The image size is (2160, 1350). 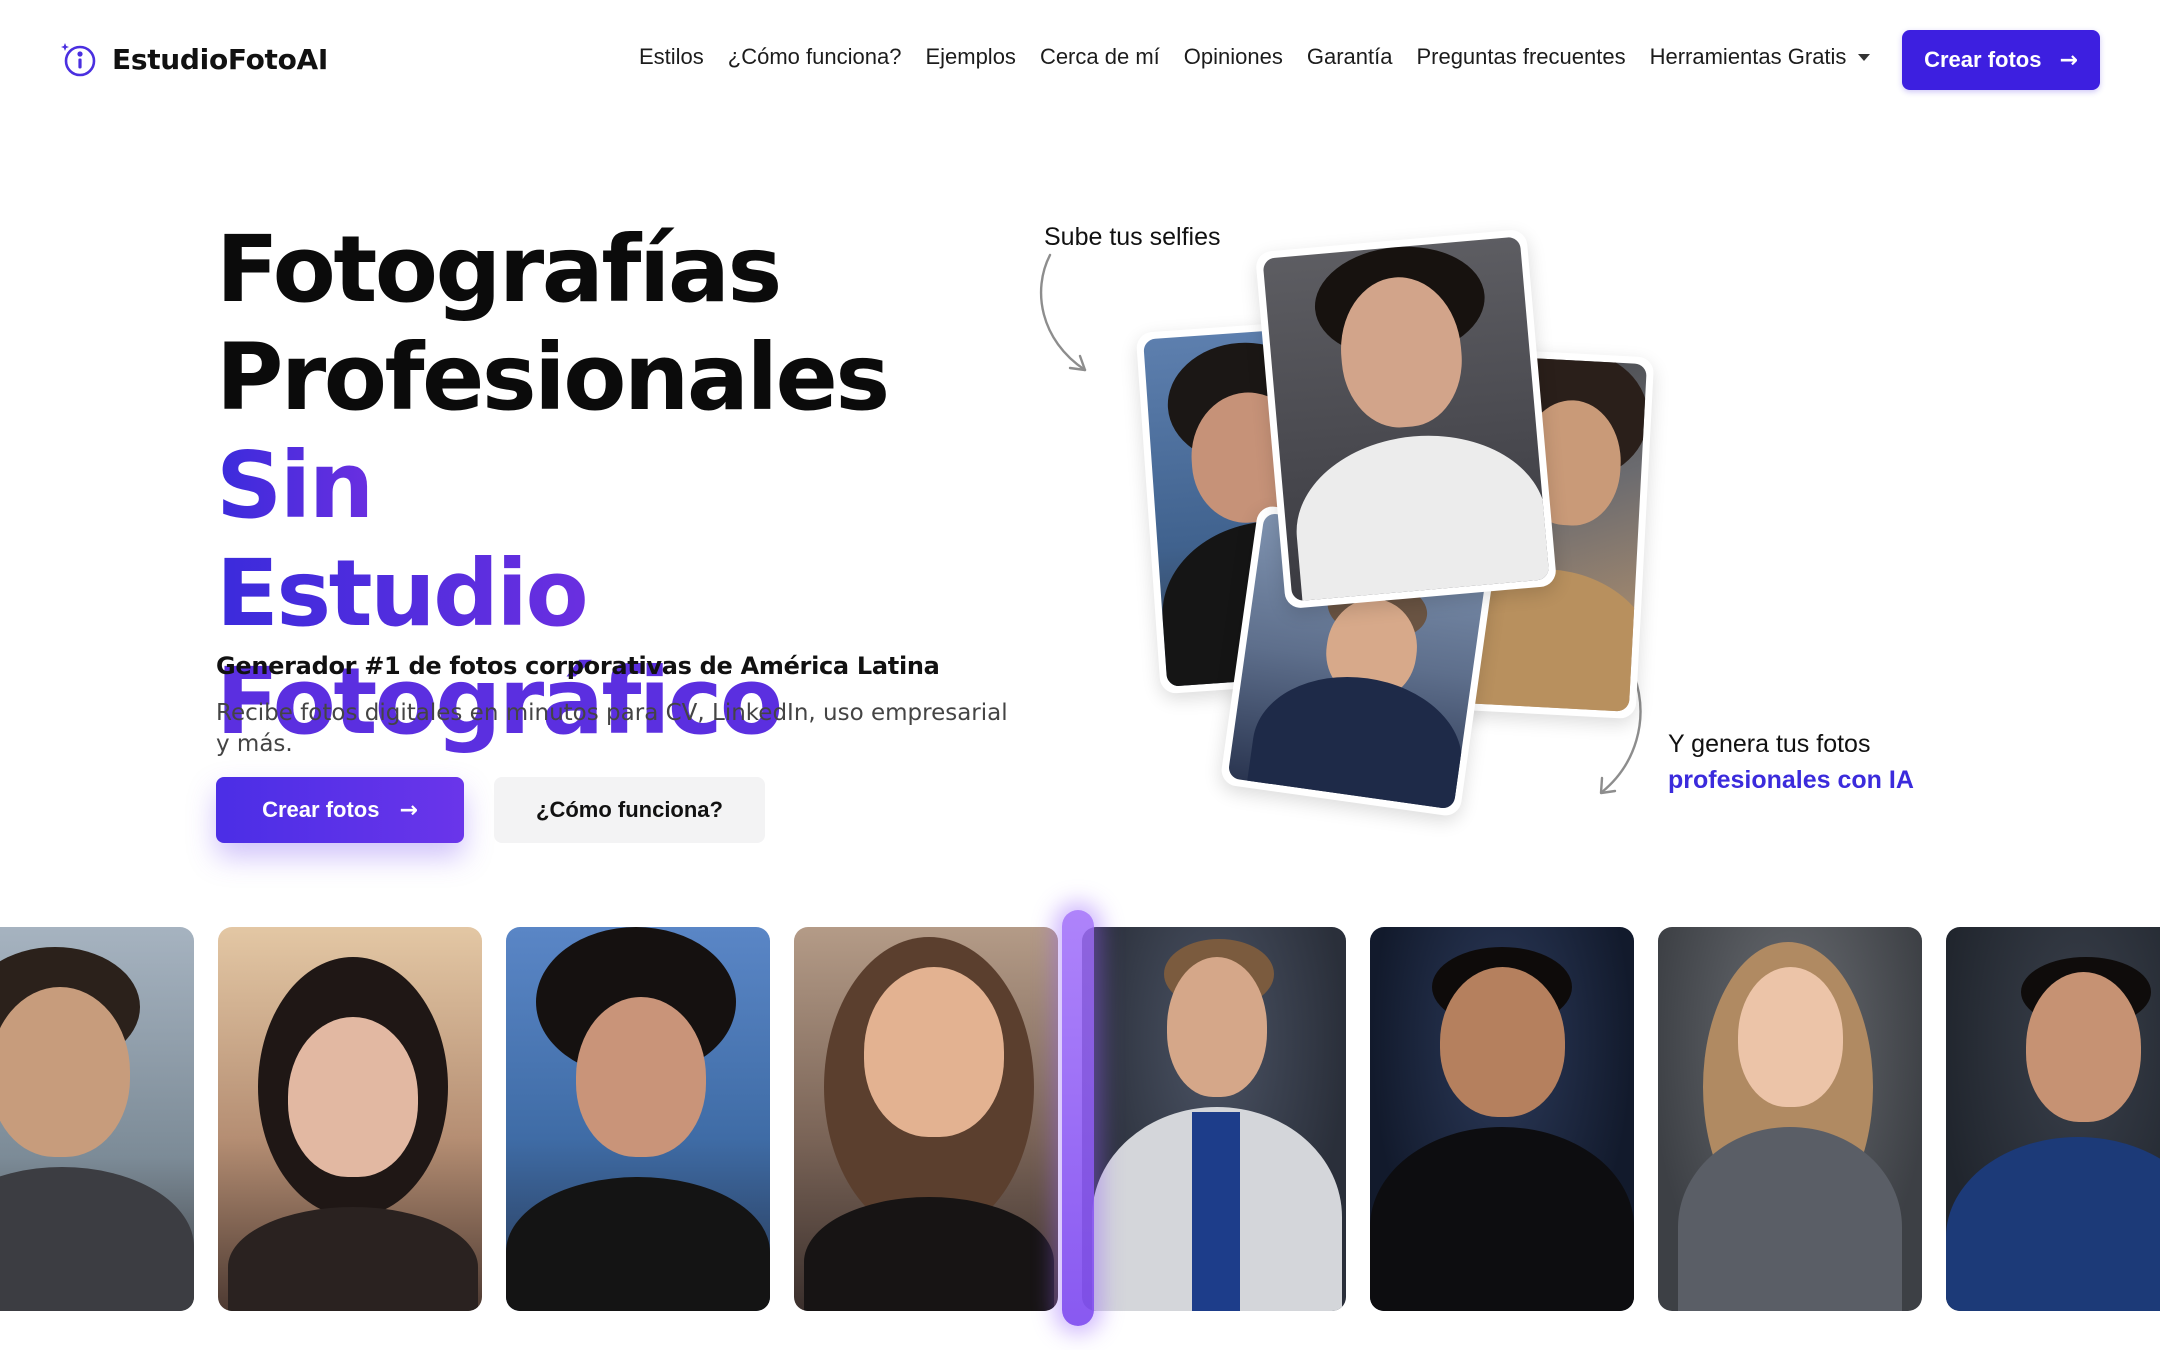 I want to click on nav-estilos: Estilos, so click(x=671, y=57).